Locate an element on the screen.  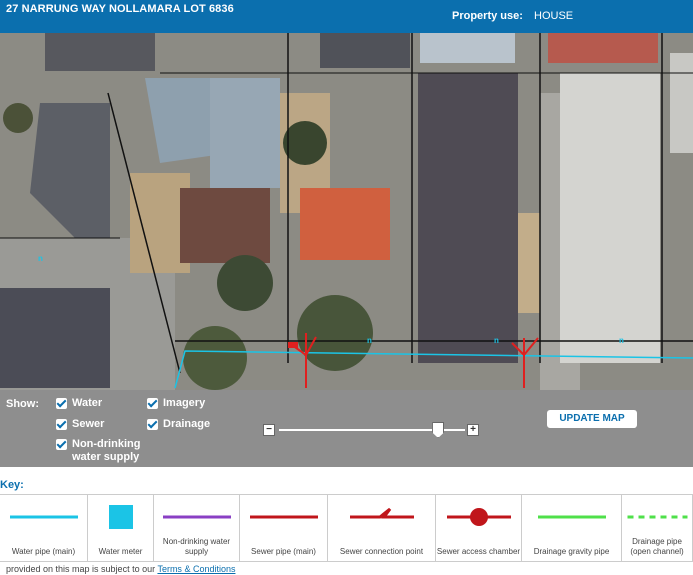
zoom-slider: − + is located at coordinates (372, 430).